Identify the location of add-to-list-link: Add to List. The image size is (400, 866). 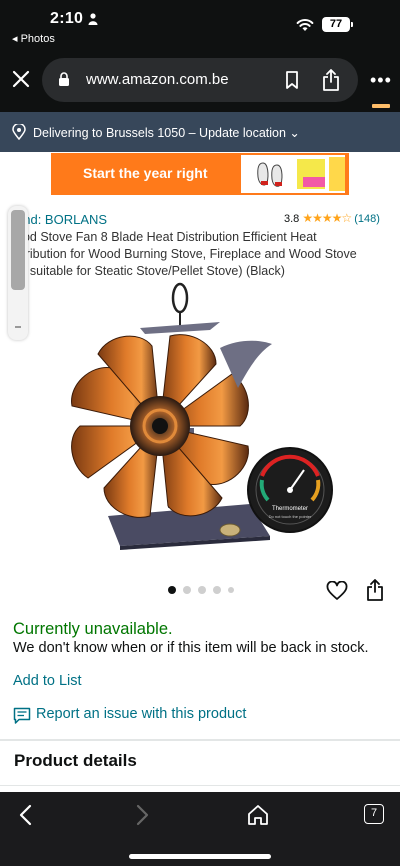
(47, 681).